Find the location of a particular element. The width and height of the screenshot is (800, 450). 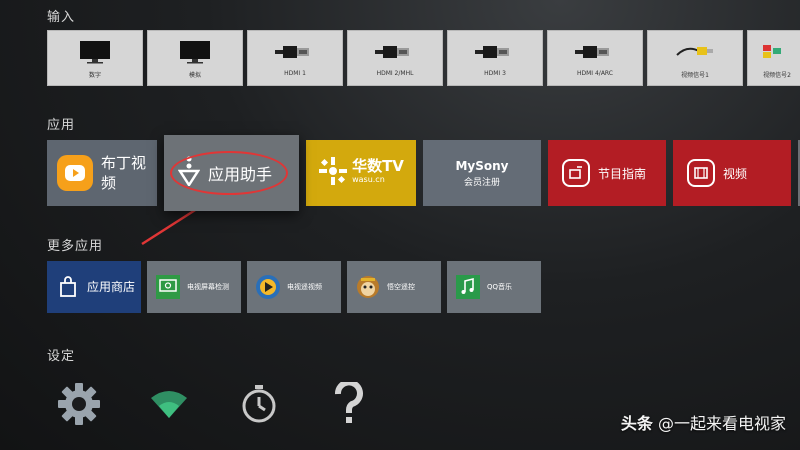

input-label: HDMI 4/ARC is located at coordinates (595, 73).